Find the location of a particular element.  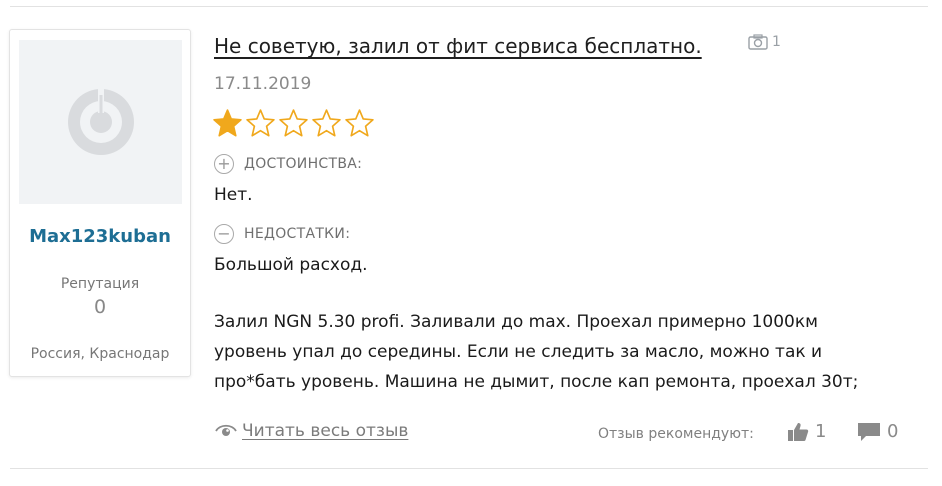

read-full-review-link: Читать весь отзыв is located at coordinates (311, 431).